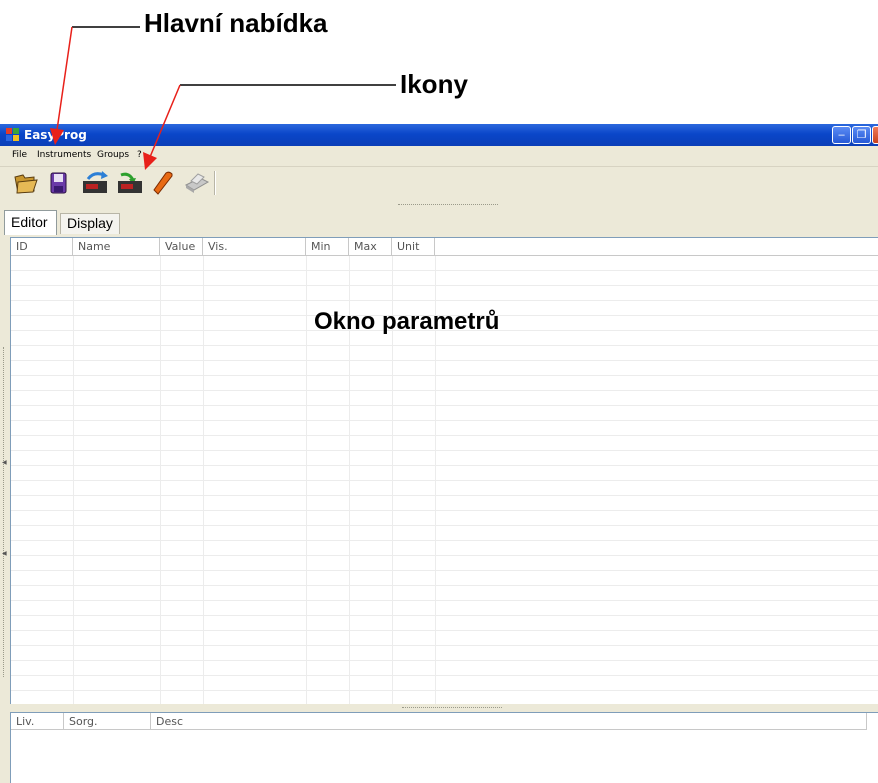 This screenshot has height=783, width=878. Describe the element at coordinates (30, 222) in the screenshot. I see `tab-editor: Editor` at that location.